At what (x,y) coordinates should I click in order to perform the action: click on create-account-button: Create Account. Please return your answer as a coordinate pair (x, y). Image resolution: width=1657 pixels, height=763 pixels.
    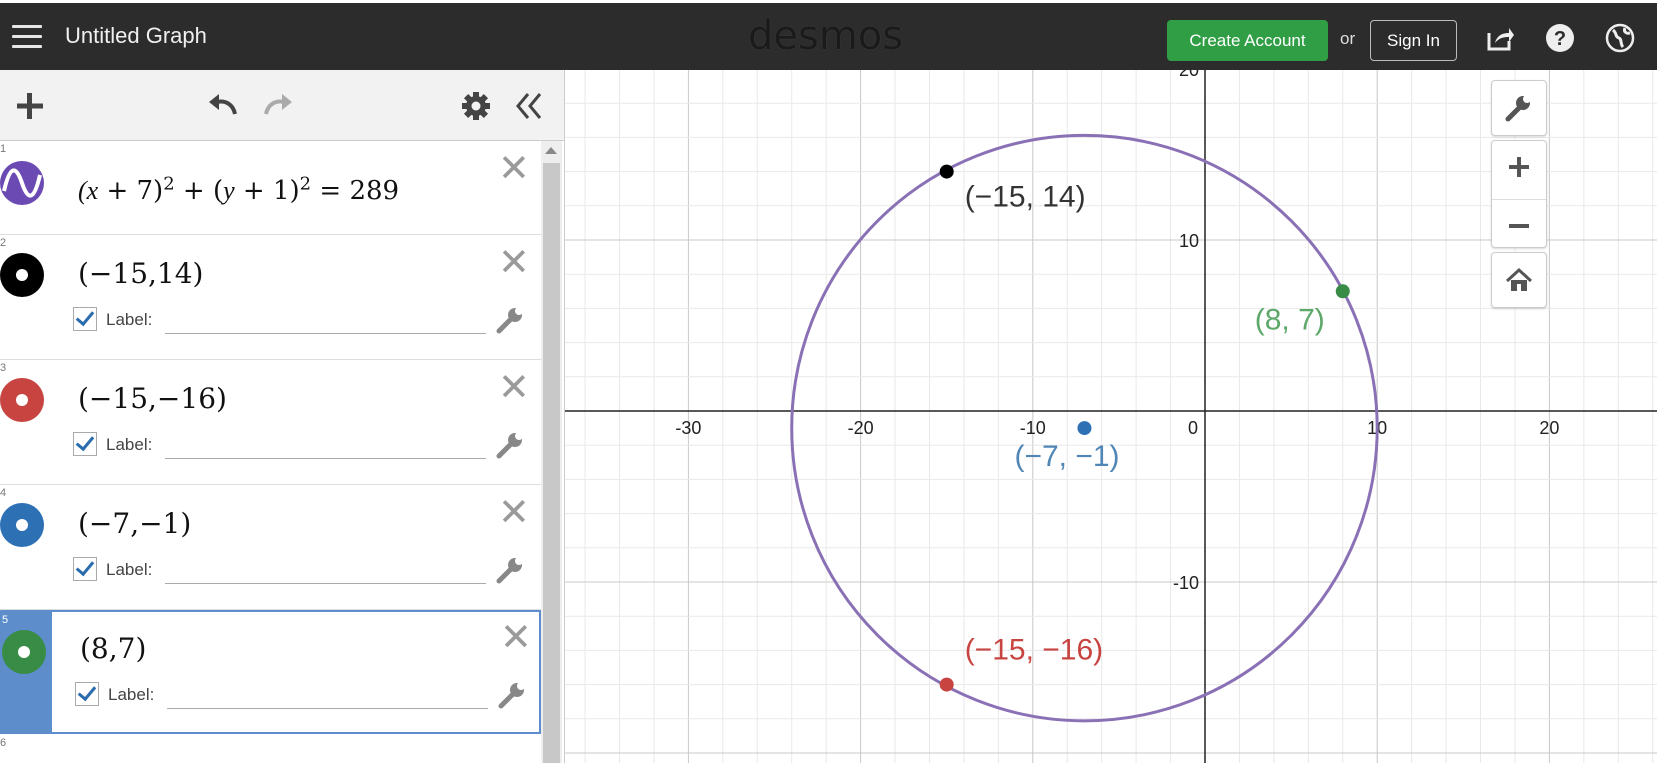
    Looking at the image, I should click on (1247, 40).